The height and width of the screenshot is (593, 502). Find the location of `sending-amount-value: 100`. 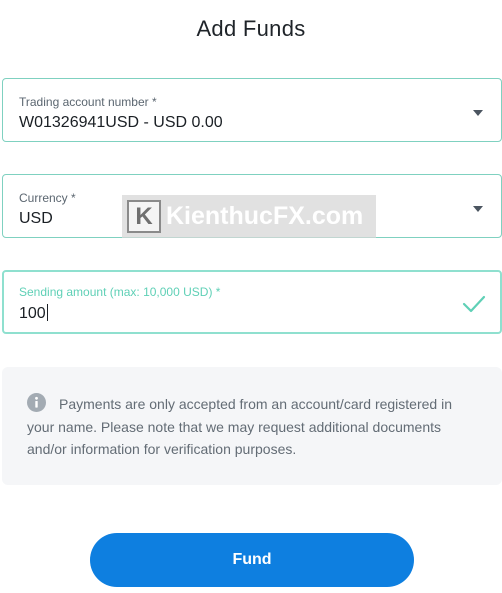

sending-amount-value: 100 is located at coordinates (32, 313).